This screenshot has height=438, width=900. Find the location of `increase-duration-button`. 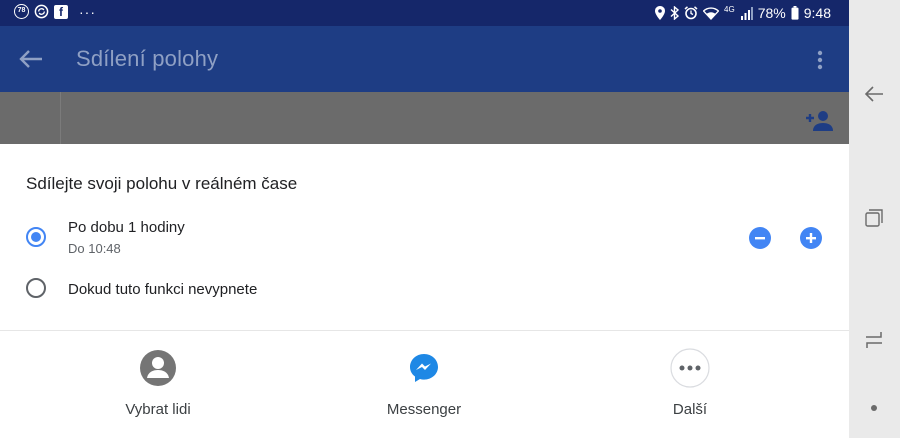

increase-duration-button is located at coordinates (811, 238).